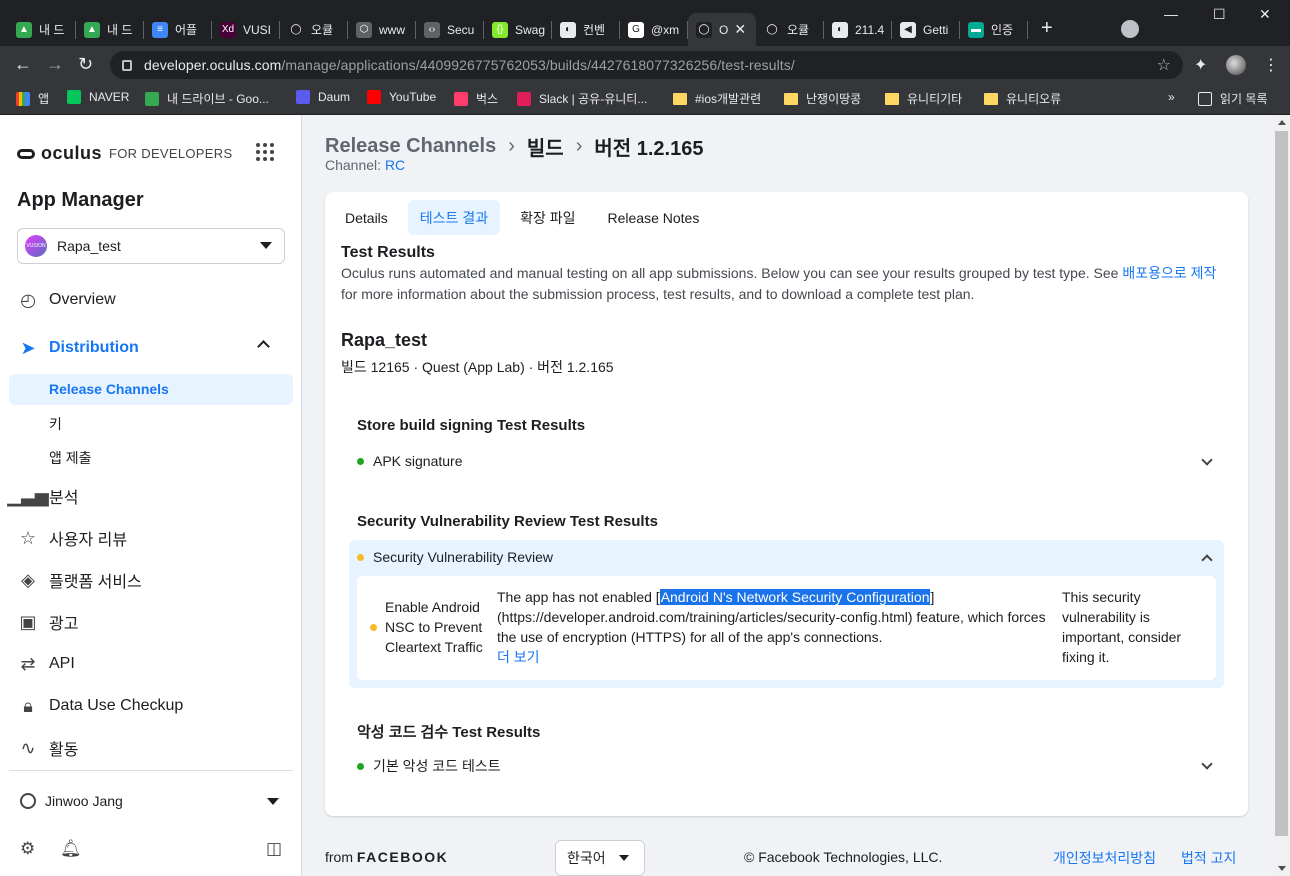  I want to click on minimize-icon: —, so click(1171, 14).